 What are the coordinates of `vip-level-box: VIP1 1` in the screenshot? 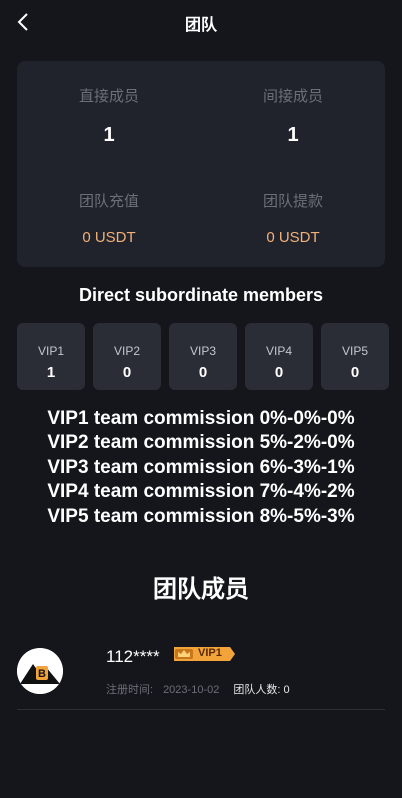 It's located at (51, 356).